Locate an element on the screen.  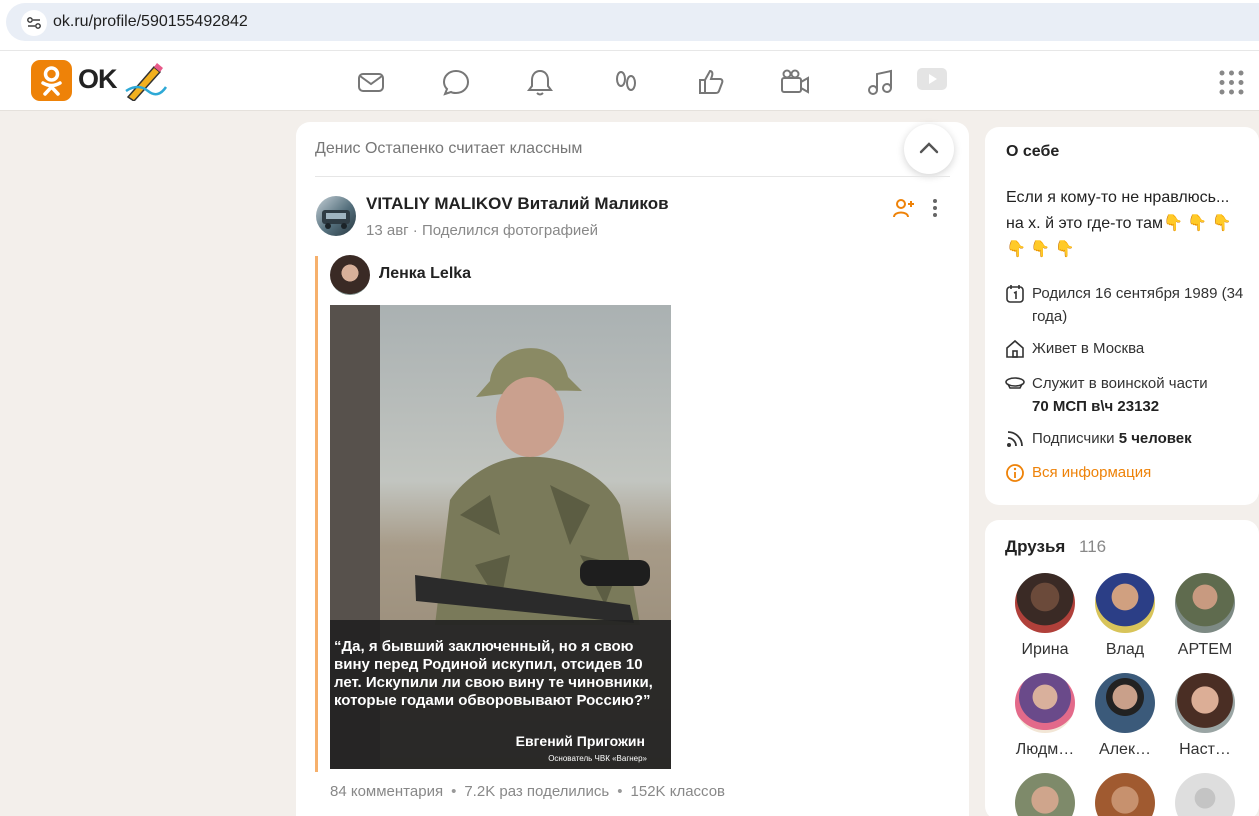
friend-name: АРТЕМ is located at coordinates (1205, 650).